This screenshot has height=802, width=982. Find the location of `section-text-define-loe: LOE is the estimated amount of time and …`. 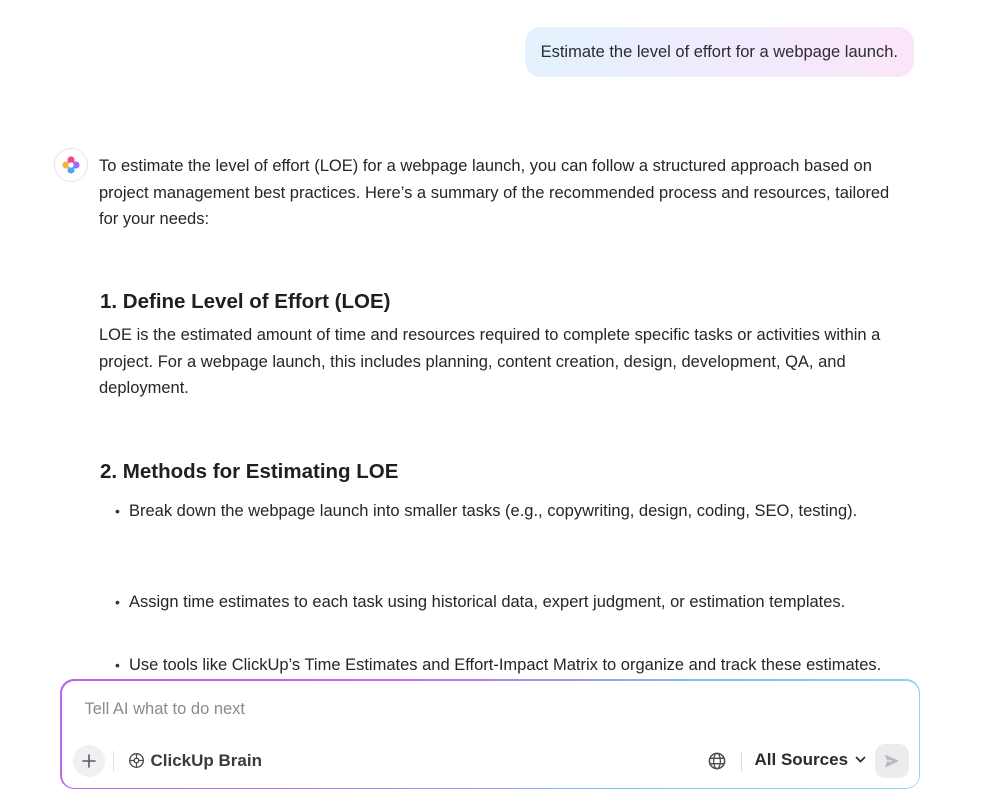

section-text-define-loe: LOE is the estimated amount of time and … is located at coordinates (490, 361).